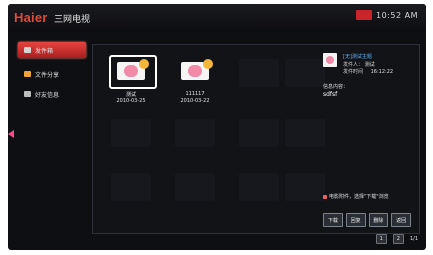 The height and width of the screenshot is (255, 433). Describe the element at coordinates (195, 94) in the screenshot. I see `mail-title: 111117` at that location.